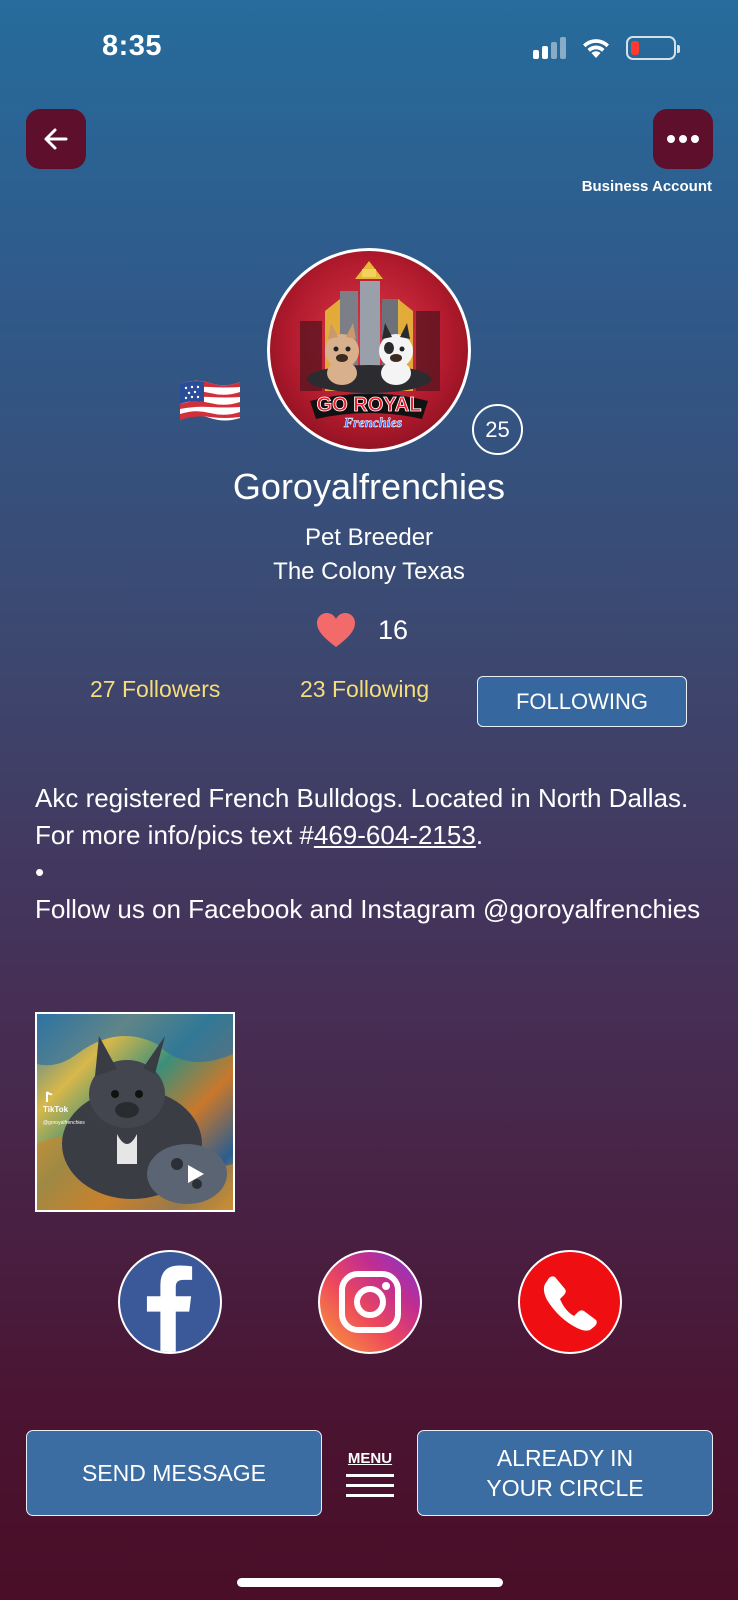 The width and height of the screenshot is (738, 1600). Describe the element at coordinates (565, 1488) in the screenshot. I see `circle-status-line2: YOUR CIRCLE` at that location.